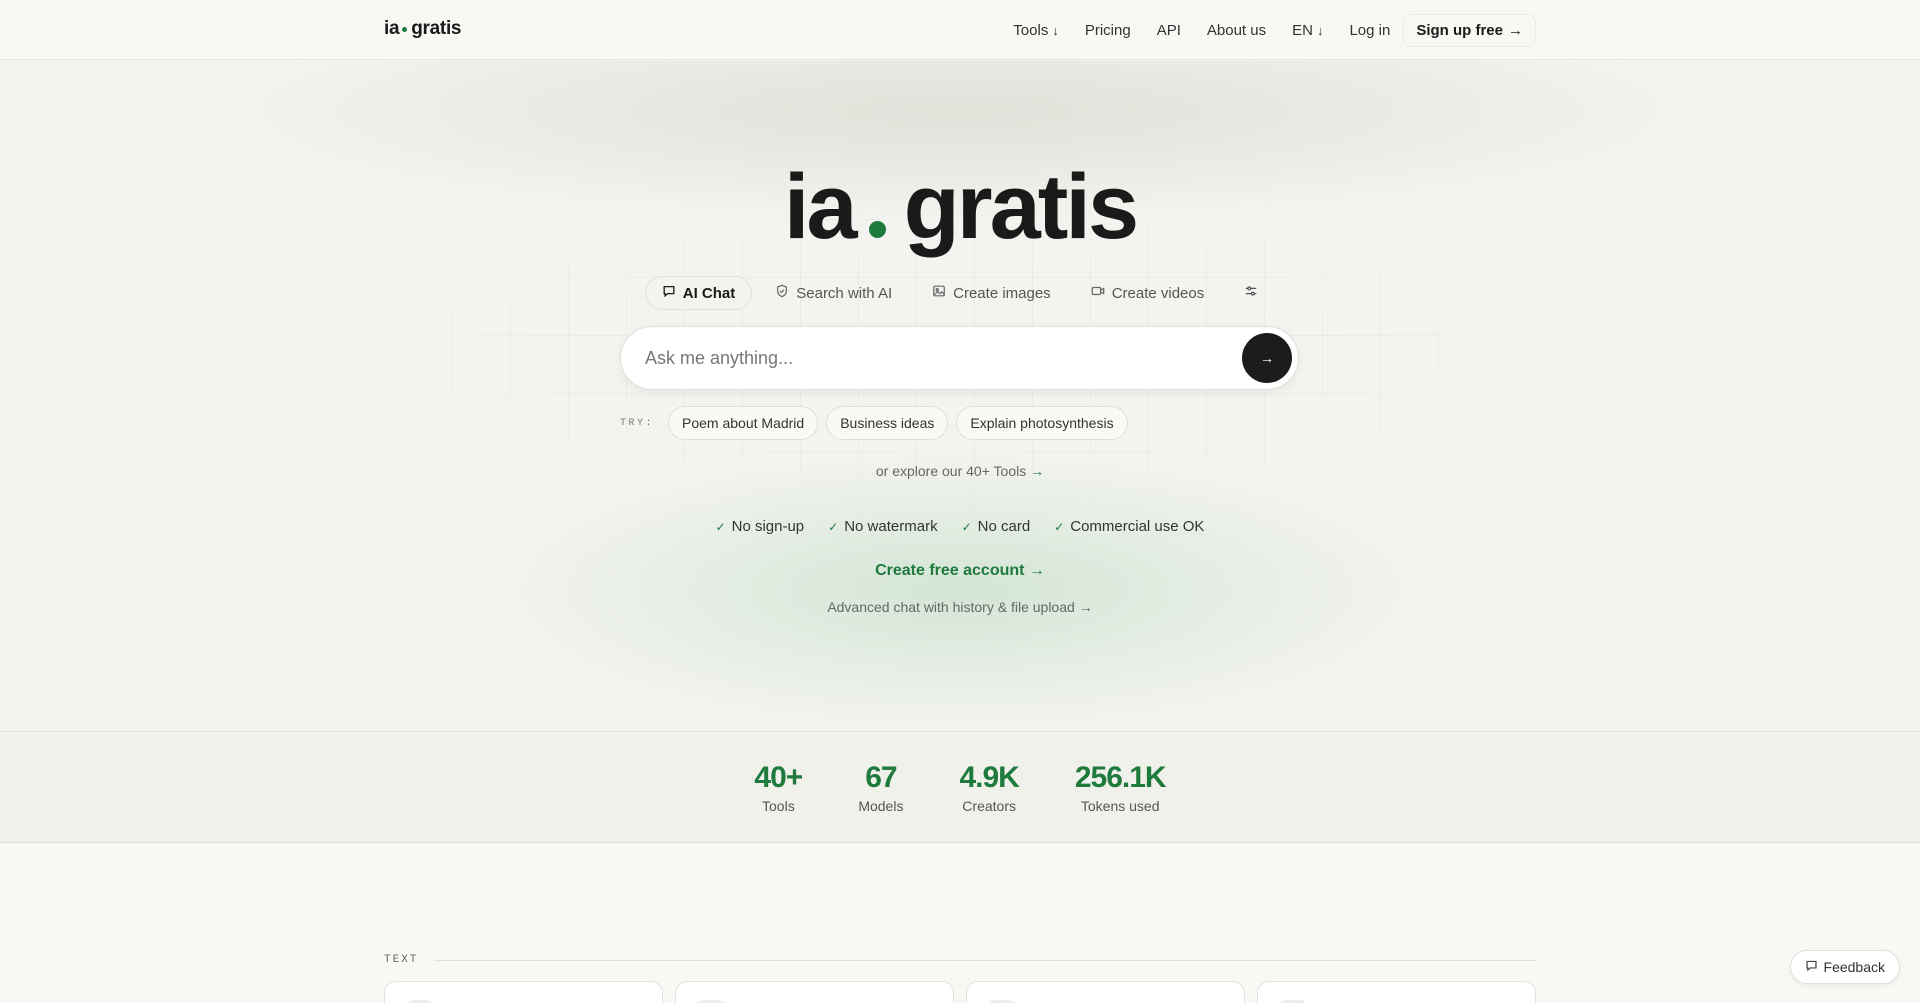 Image resolution: width=1920 pixels, height=1003 pixels. What do you see at coordinates (1098, 293) in the screenshot?
I see `video-icon` at bounding box center [1098, 293].